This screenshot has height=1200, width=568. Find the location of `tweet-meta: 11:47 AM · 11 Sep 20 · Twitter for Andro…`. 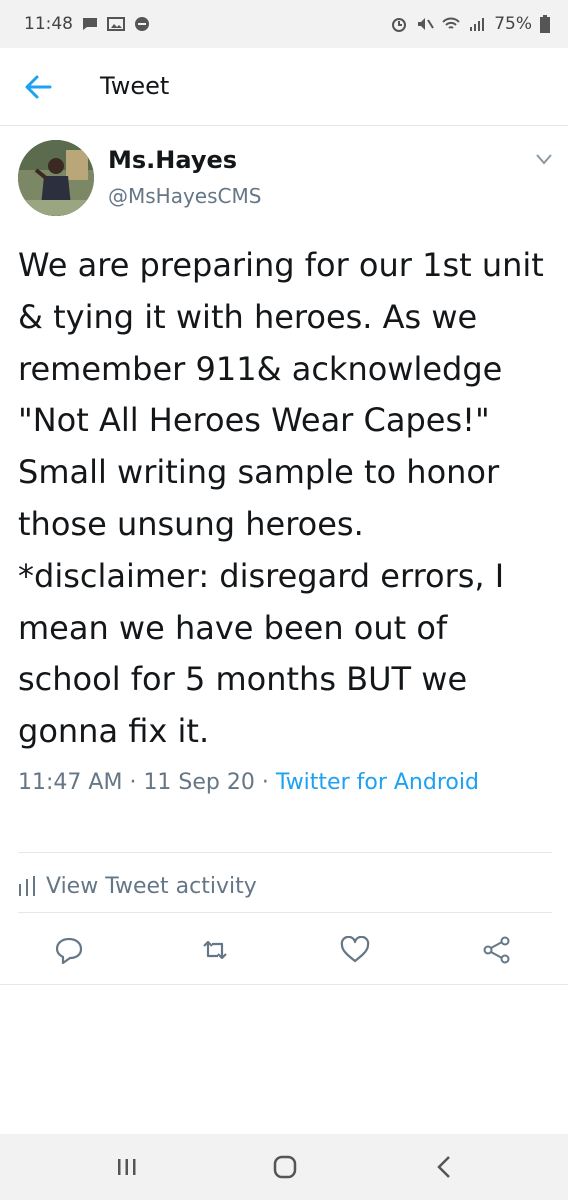

tweet-meta: 11:47 AM · 11 Sep 20 · Twitter for Andro… is located at coordinates (283, 782).